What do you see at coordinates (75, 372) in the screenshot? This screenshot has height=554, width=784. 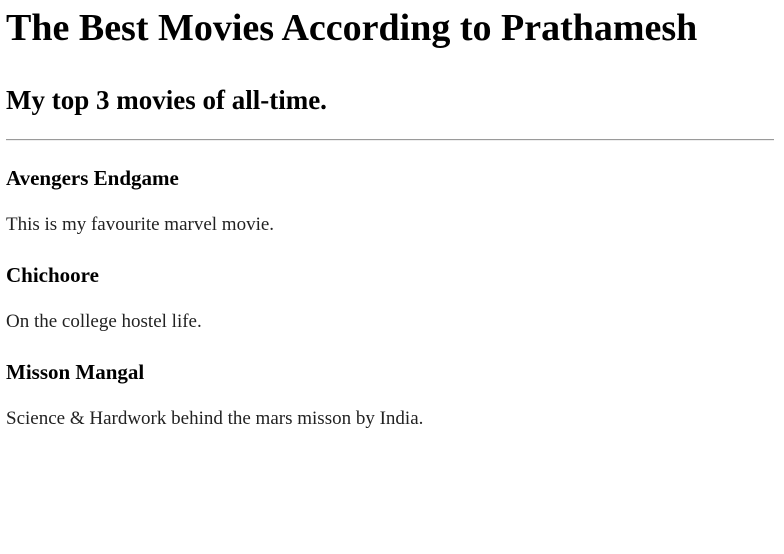 I see `movie-title: Misson Mangal` at bounding box center [75, 372].